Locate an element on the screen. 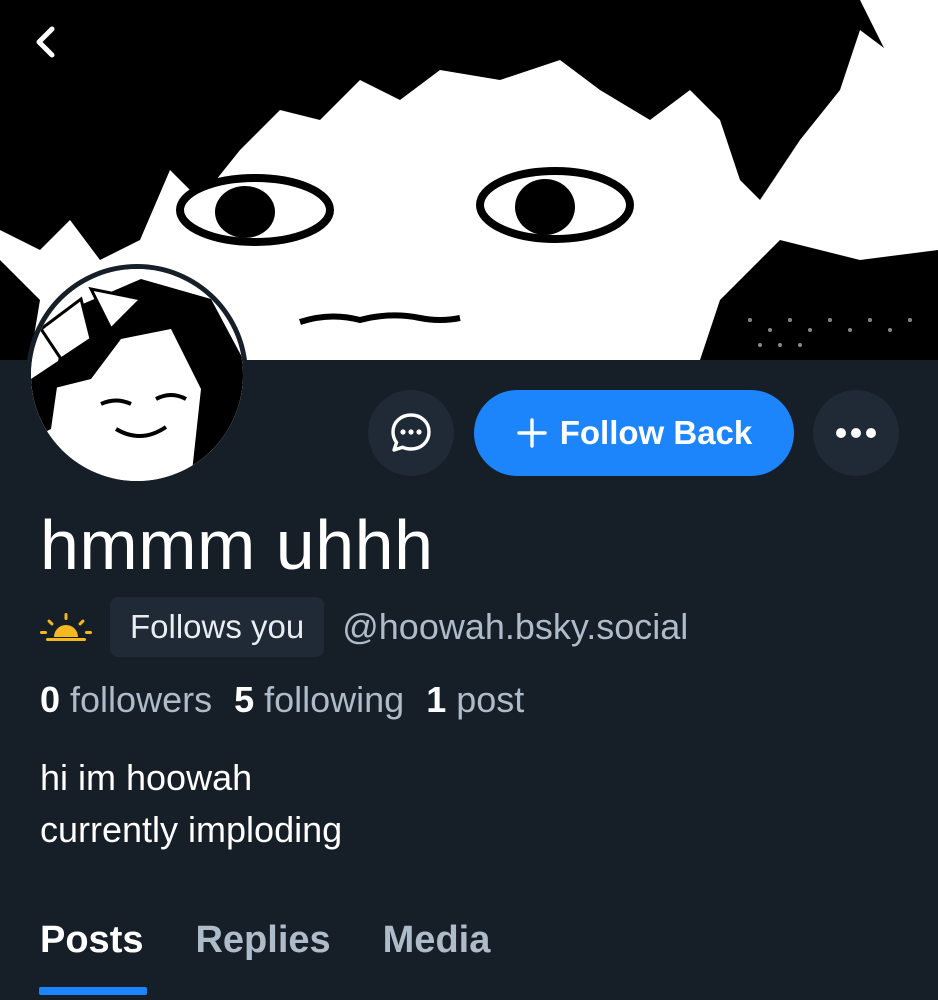 The image size is (938, 1000). follows-you-badge: Follows you is located at coordinates (217, 627).